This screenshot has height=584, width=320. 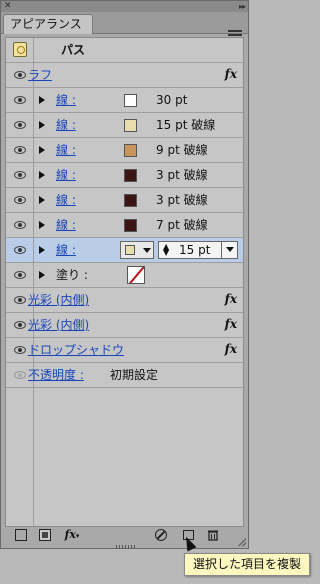 I want to click on tab-label: アピアランス, so click(x=46, y=24).